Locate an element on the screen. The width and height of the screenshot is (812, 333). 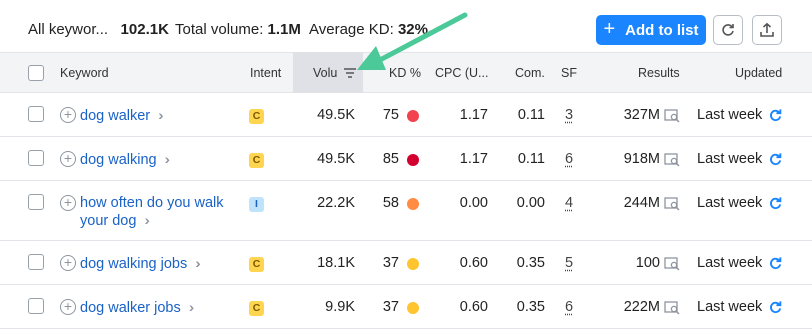
keyword-link-line2: your dog ›› is located at coordinates (116, 220).